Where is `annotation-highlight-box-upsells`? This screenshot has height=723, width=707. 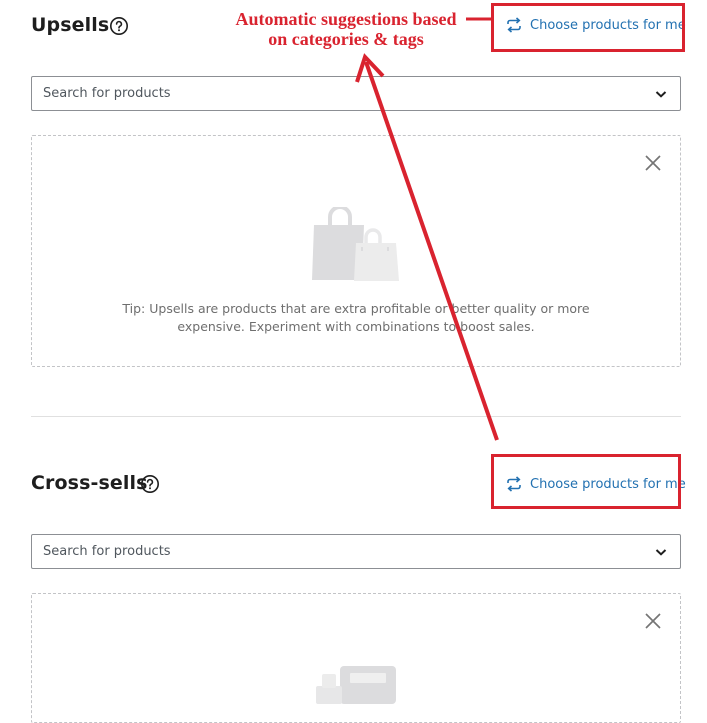
annotation-highlight-box-upsells is located at coordinates (588, 27).